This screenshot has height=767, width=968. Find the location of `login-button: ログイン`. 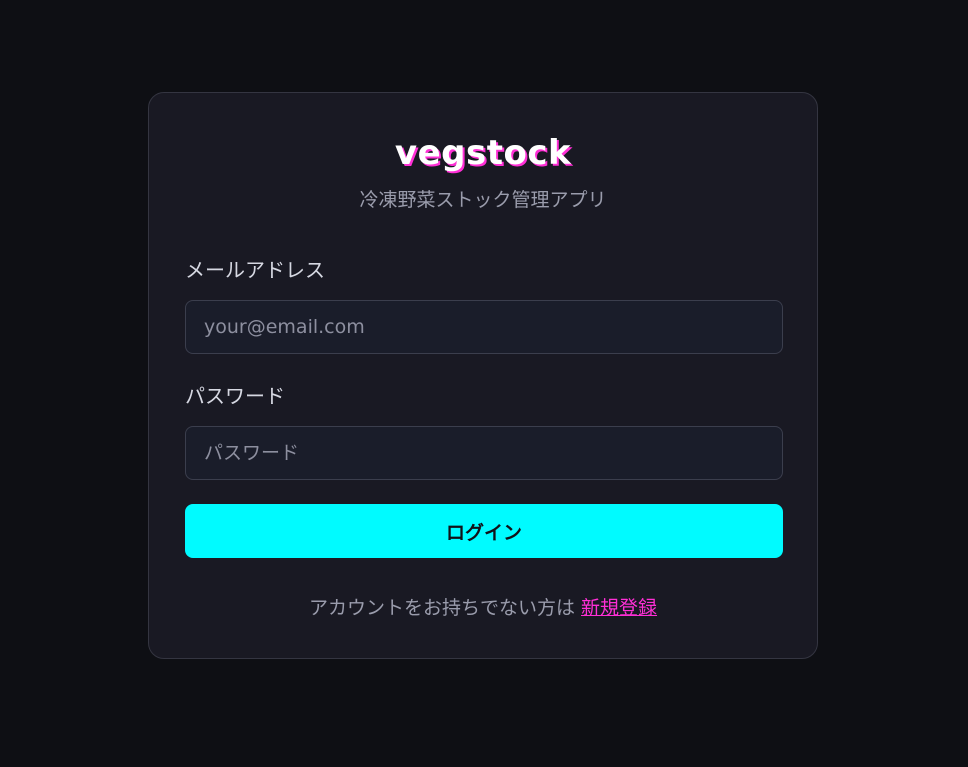

login-button: ログイン is located at coordinates (484, 531).